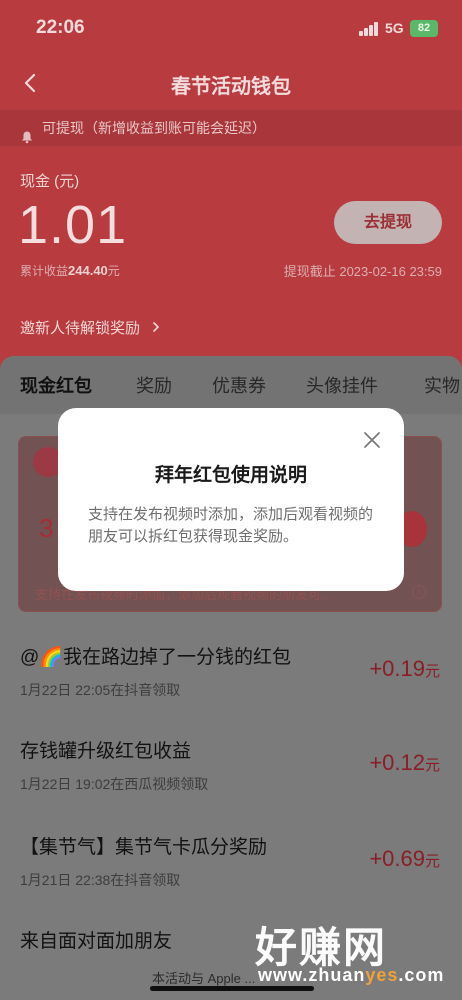  What do you see at coordinates (382, 975) in the screenshot?
I see `watermark-url-highlight: yes` at bounding box center [382, 975].